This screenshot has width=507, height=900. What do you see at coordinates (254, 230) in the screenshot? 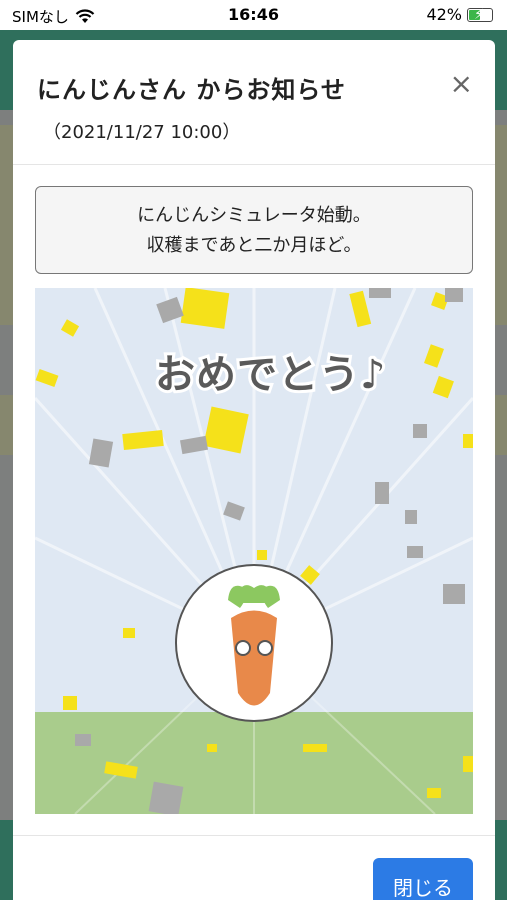
I see `message-box: にんじんシミュレータ始動。 収穫まであと二か月ほど。` at bounding box center [254, 230].